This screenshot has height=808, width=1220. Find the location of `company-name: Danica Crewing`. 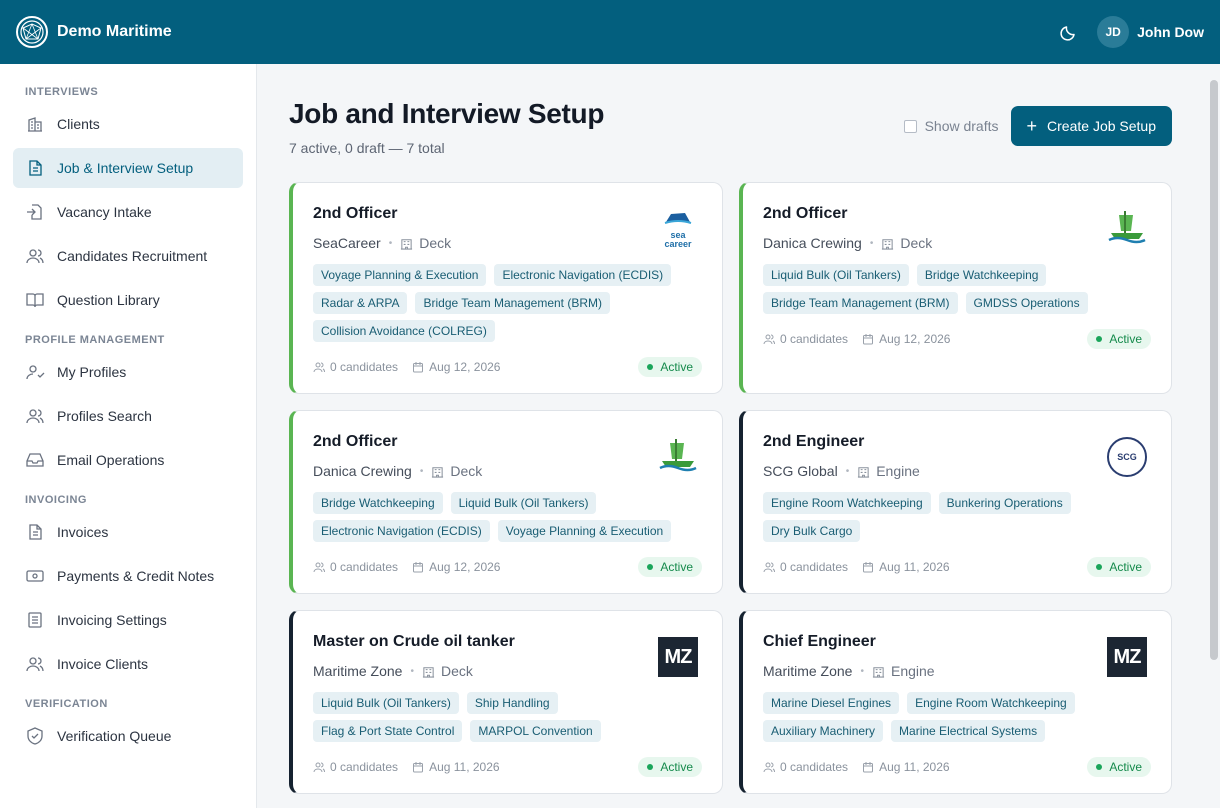

company-name: Danica Crewing is located at coordinates (812, 243).